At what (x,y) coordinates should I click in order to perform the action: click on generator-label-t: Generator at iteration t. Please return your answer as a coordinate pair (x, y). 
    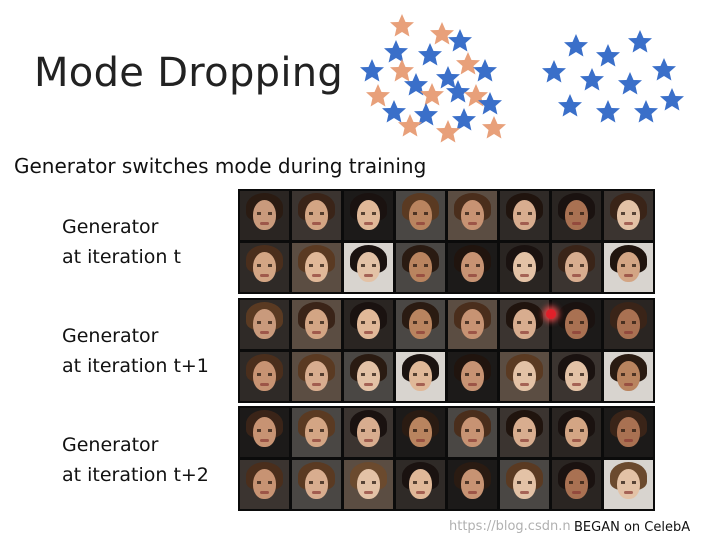
    Looking at the image, I should click on (121, 242).